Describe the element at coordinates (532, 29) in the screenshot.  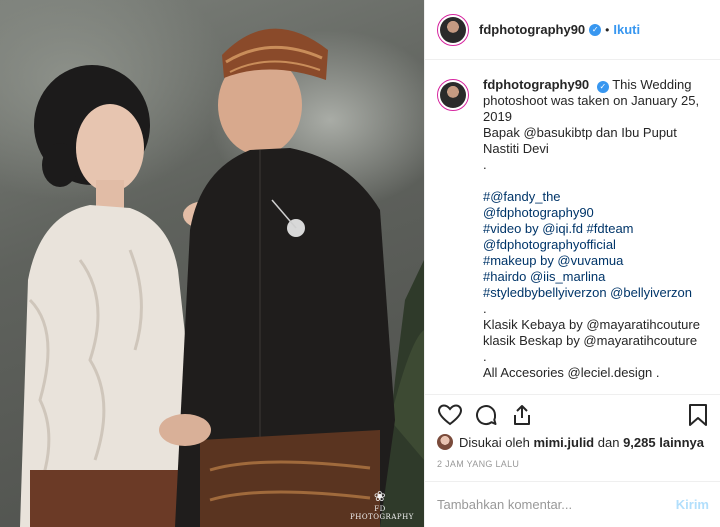
I see `header-username: fdphotography90` at that location.